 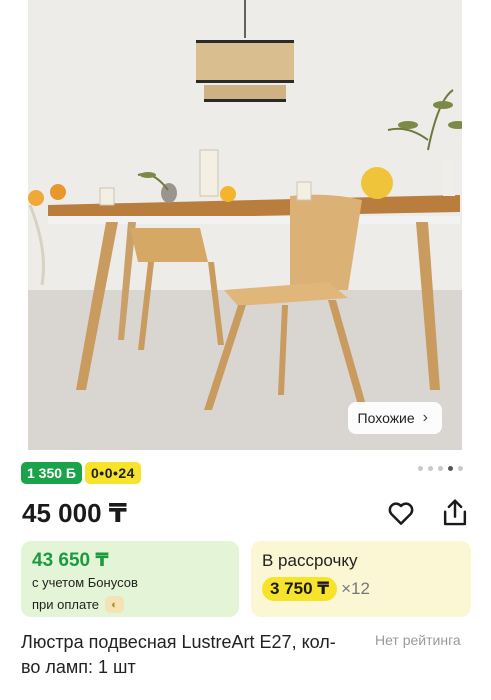 I want to click on gallery-dot-active, so click(x=450, y=468).